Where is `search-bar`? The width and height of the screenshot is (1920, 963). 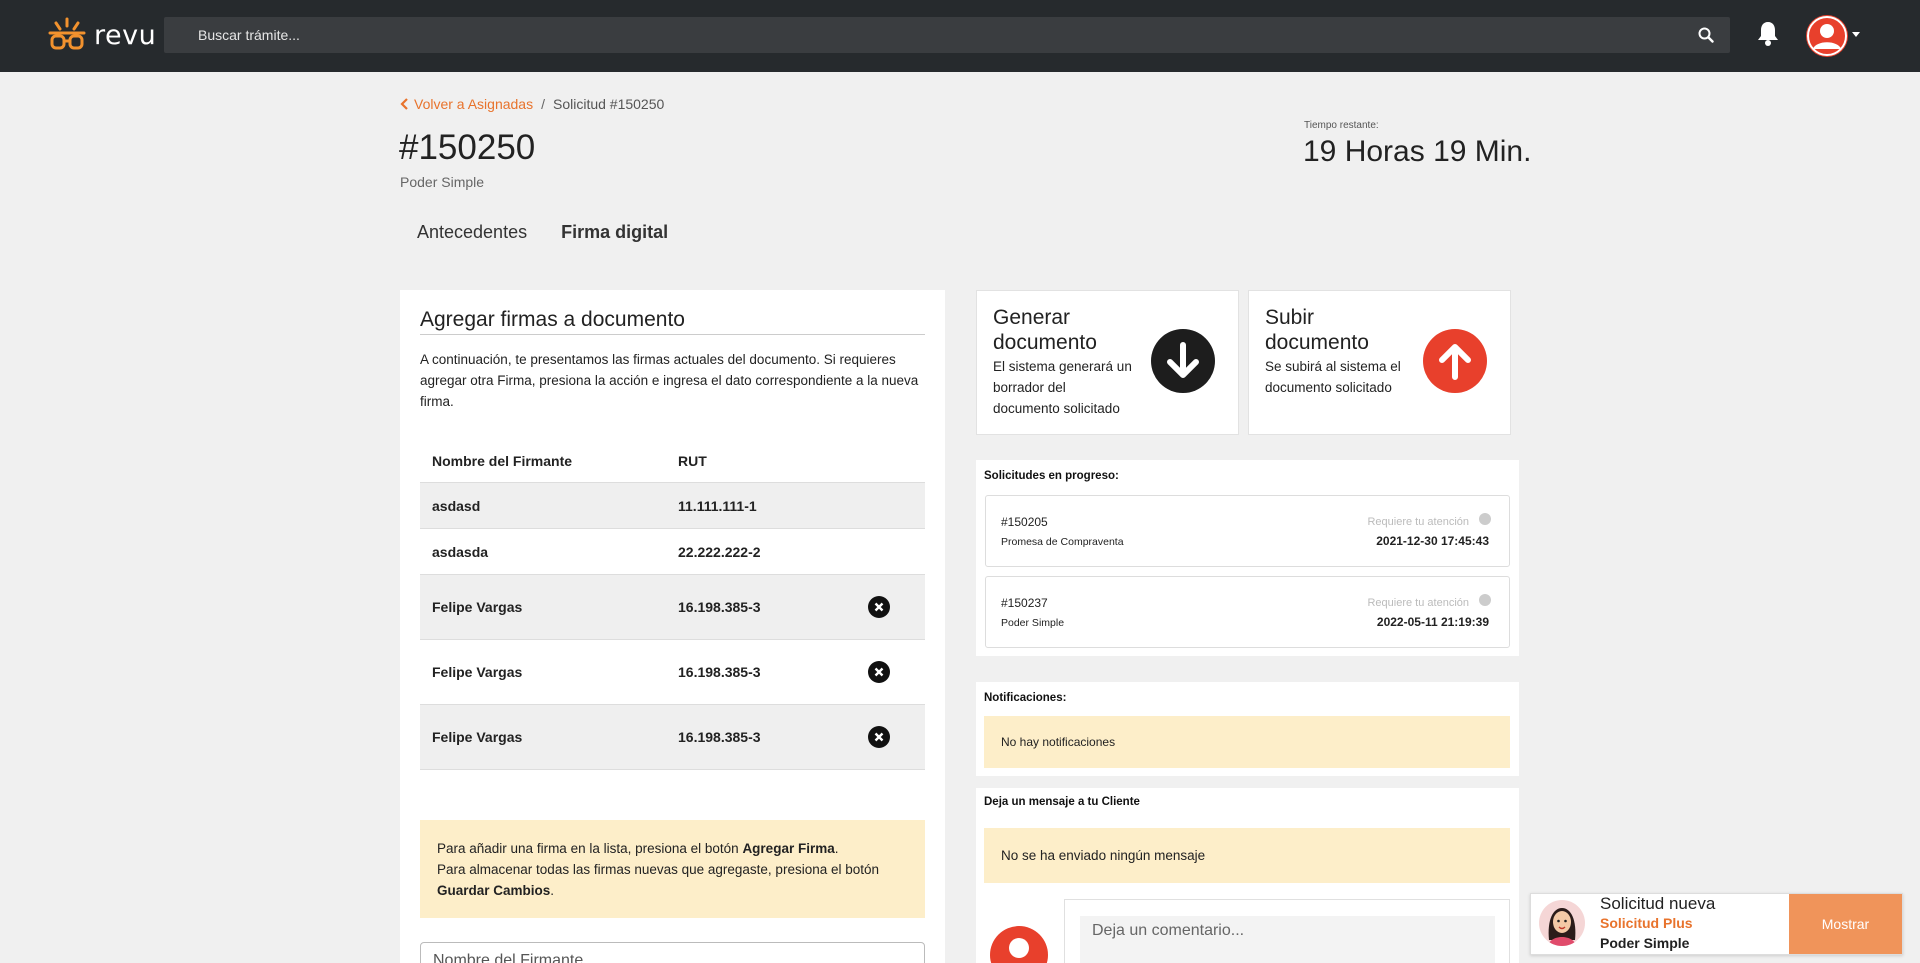 search-bar is located at coordinates (947, 35).